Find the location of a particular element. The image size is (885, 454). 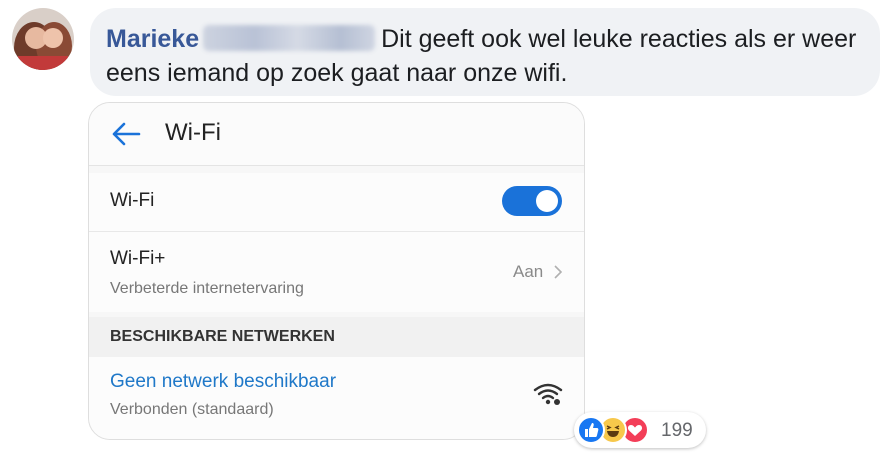

wifi-setting-row: Wi-Fi is located at coordinates (336, 202).